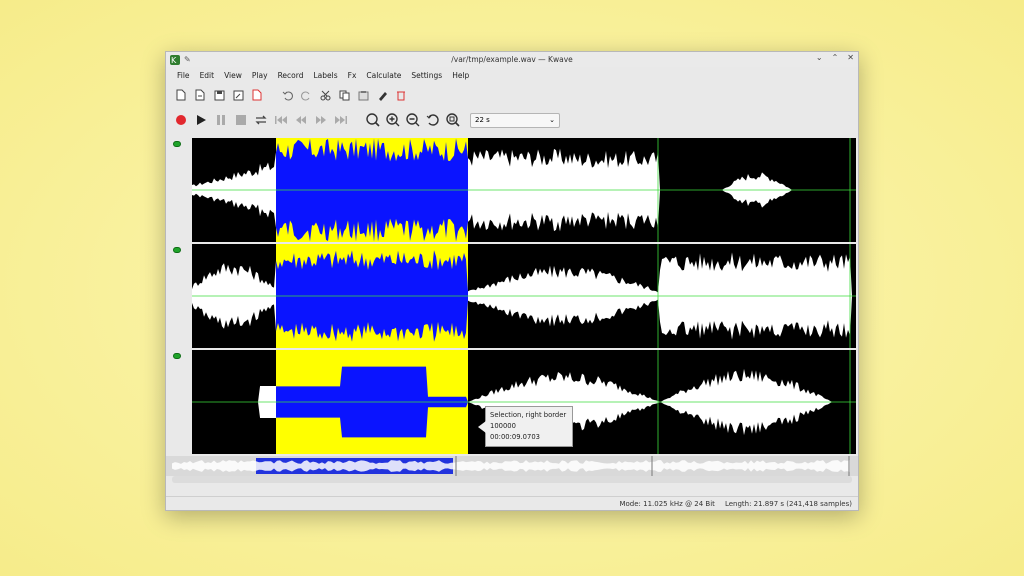  I want to click on zoom-in-icon, so click(393, 120).